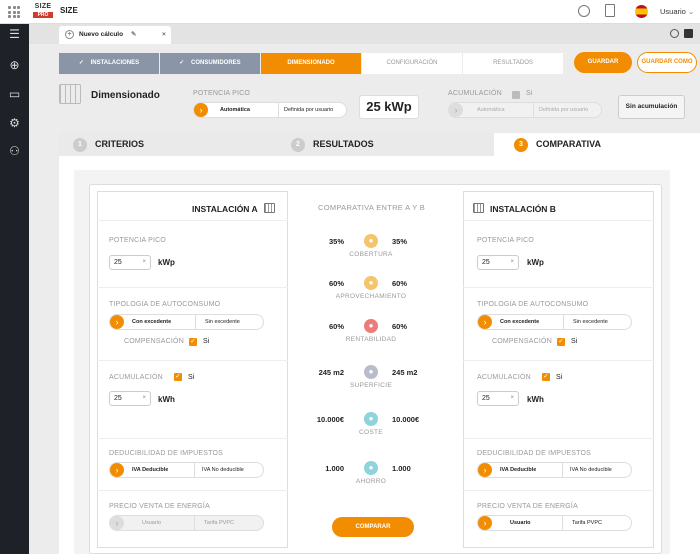 Image resolution: width=700 pixels, height=554 pixels. Describe the element at coordinates (373, 527) in the screenshot. I see `comparar-button: COMPARAR` at that location.